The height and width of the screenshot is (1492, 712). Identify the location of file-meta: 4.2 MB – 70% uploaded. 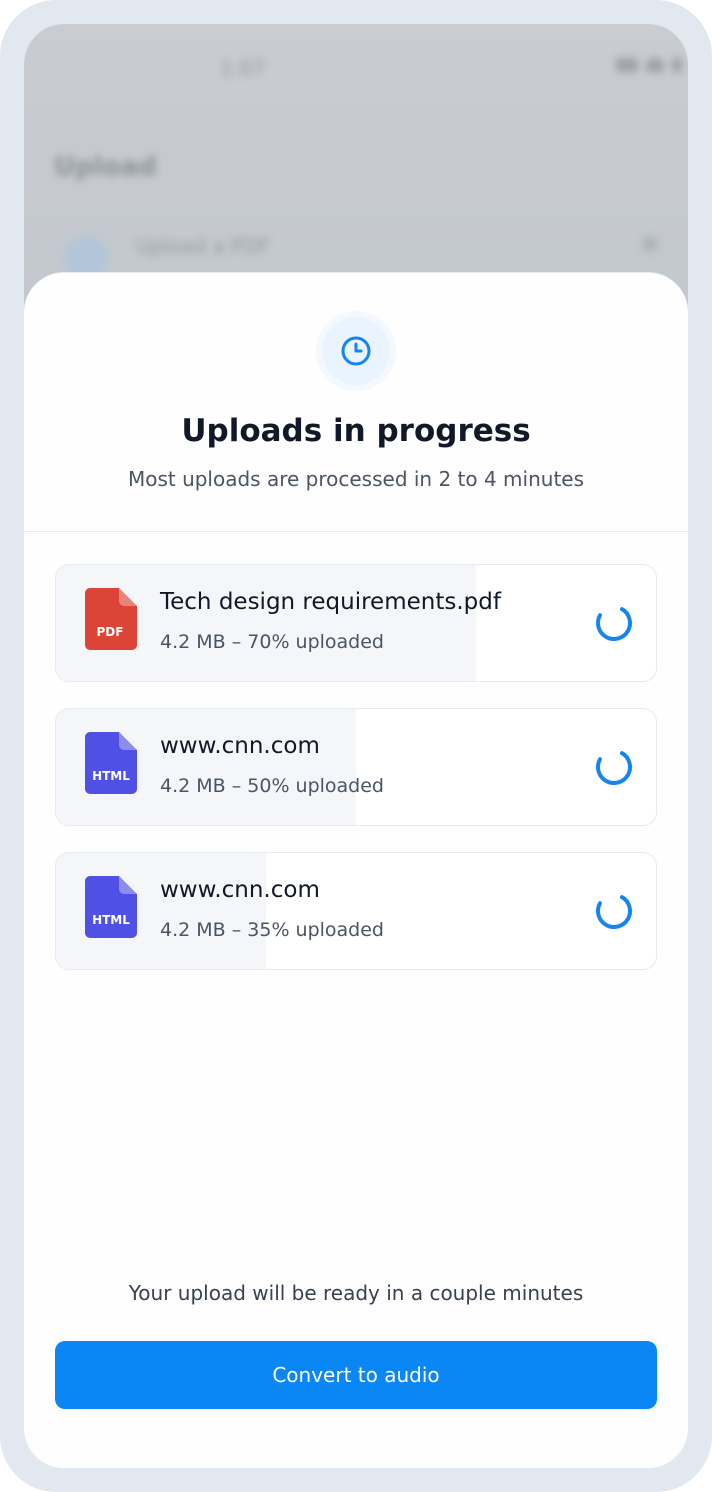
(272, 642).